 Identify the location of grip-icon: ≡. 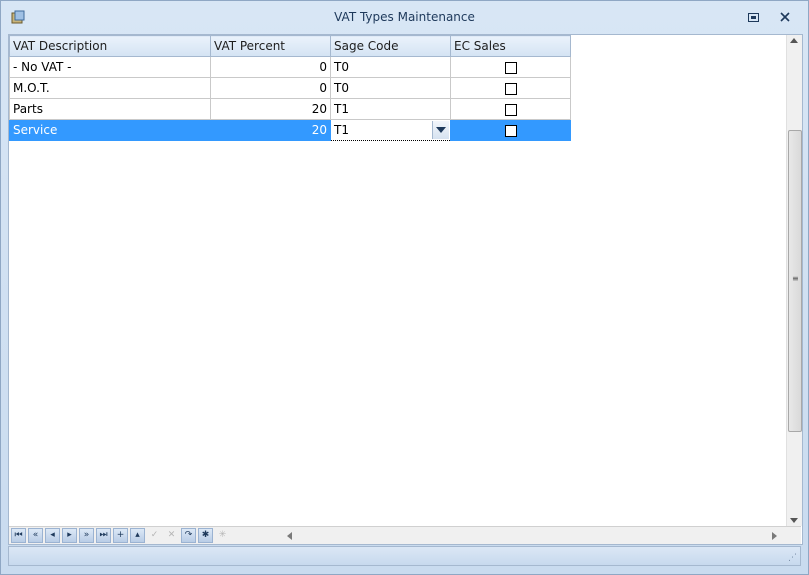
(795, 278).